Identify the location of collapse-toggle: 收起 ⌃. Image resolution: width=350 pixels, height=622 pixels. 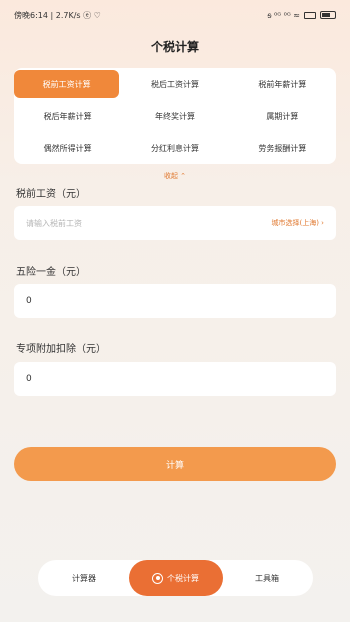
(175, 176).